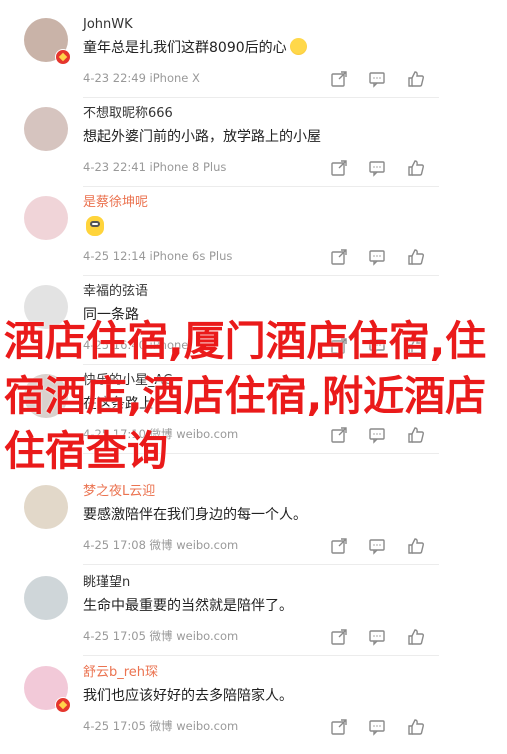 This screenshot has width=507, height=754. I want to click on comment-author: 是蔡徐坤呢, so click(115, 203).